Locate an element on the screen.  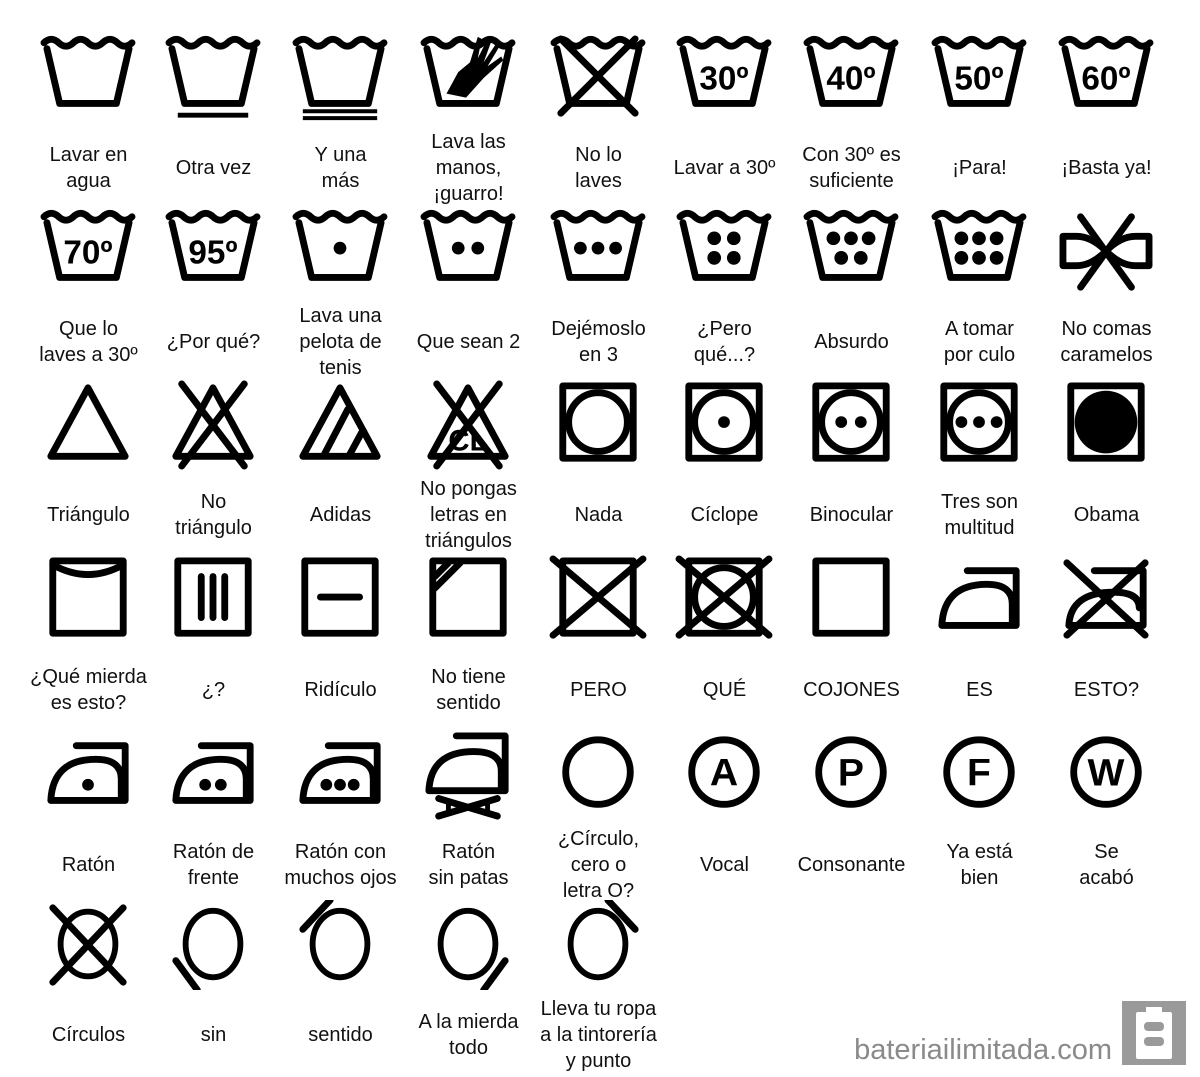
symbol-label: Binocular is located at coordinates (851, 515).